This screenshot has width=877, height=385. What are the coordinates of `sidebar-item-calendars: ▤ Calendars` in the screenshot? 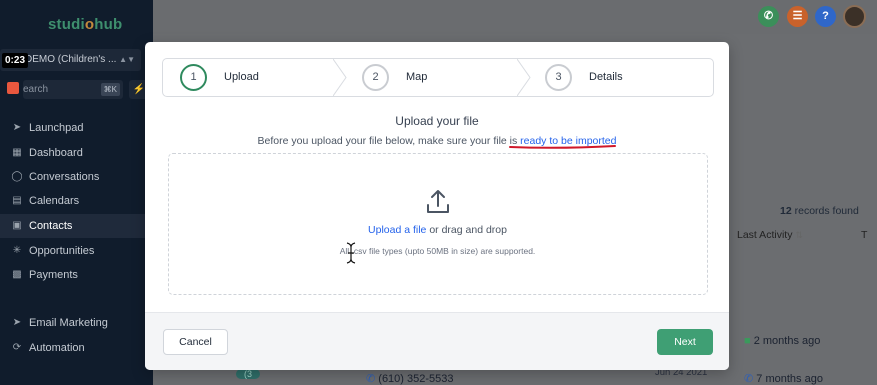 It's located at (76, 201).